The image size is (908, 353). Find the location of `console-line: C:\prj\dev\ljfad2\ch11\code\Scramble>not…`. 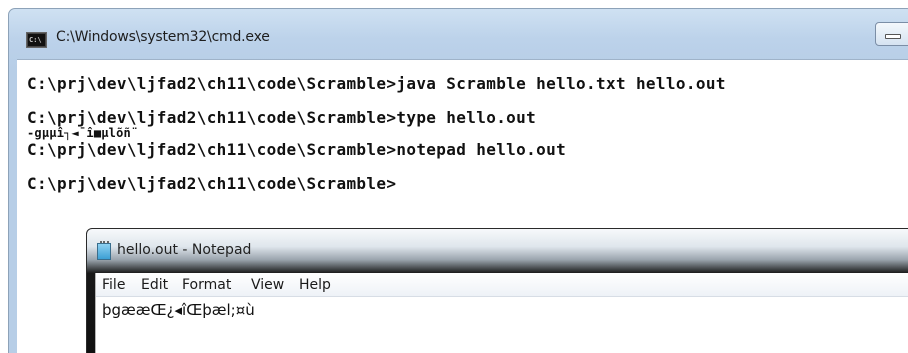

console-line: C:\prj\dev\ljfad2\ch11\code\Scramble>not… is located at coordinates (297, 149).